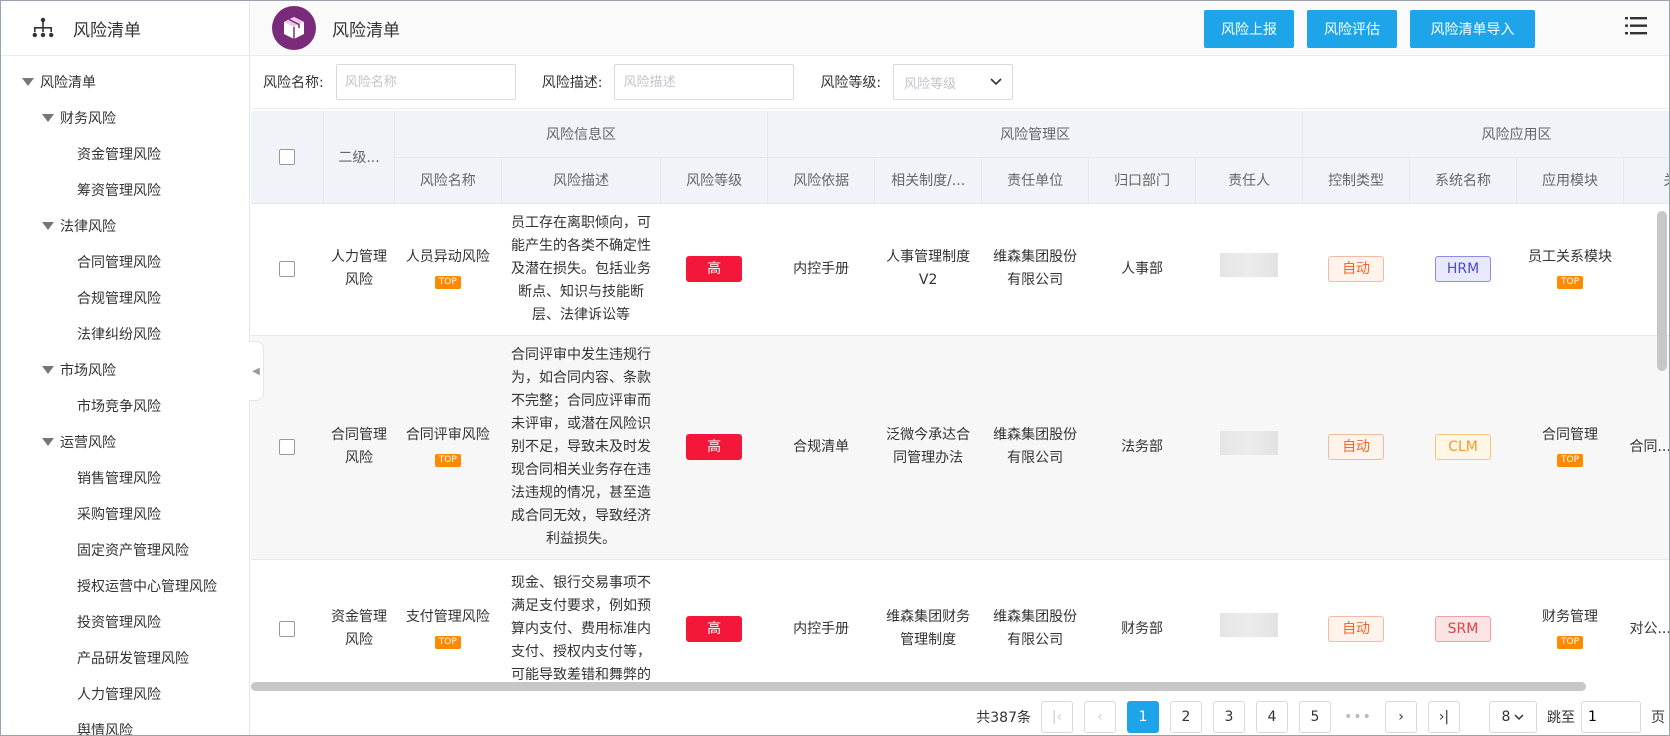 The width and height of the screenshot is (1670, 736). Describe the element at coordinates (119, 407) in the screenshot. I see `tree-node-label: 市场竞争风险` at that location.